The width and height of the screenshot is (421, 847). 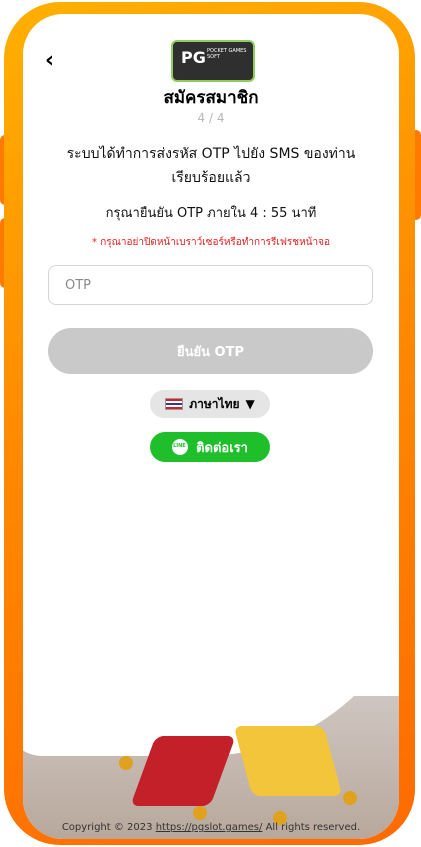 What do you see at coordinates (313, 827) in the screenshot?
I see `footer-rights: All rights reserved.` at bounding box center [313, 827].